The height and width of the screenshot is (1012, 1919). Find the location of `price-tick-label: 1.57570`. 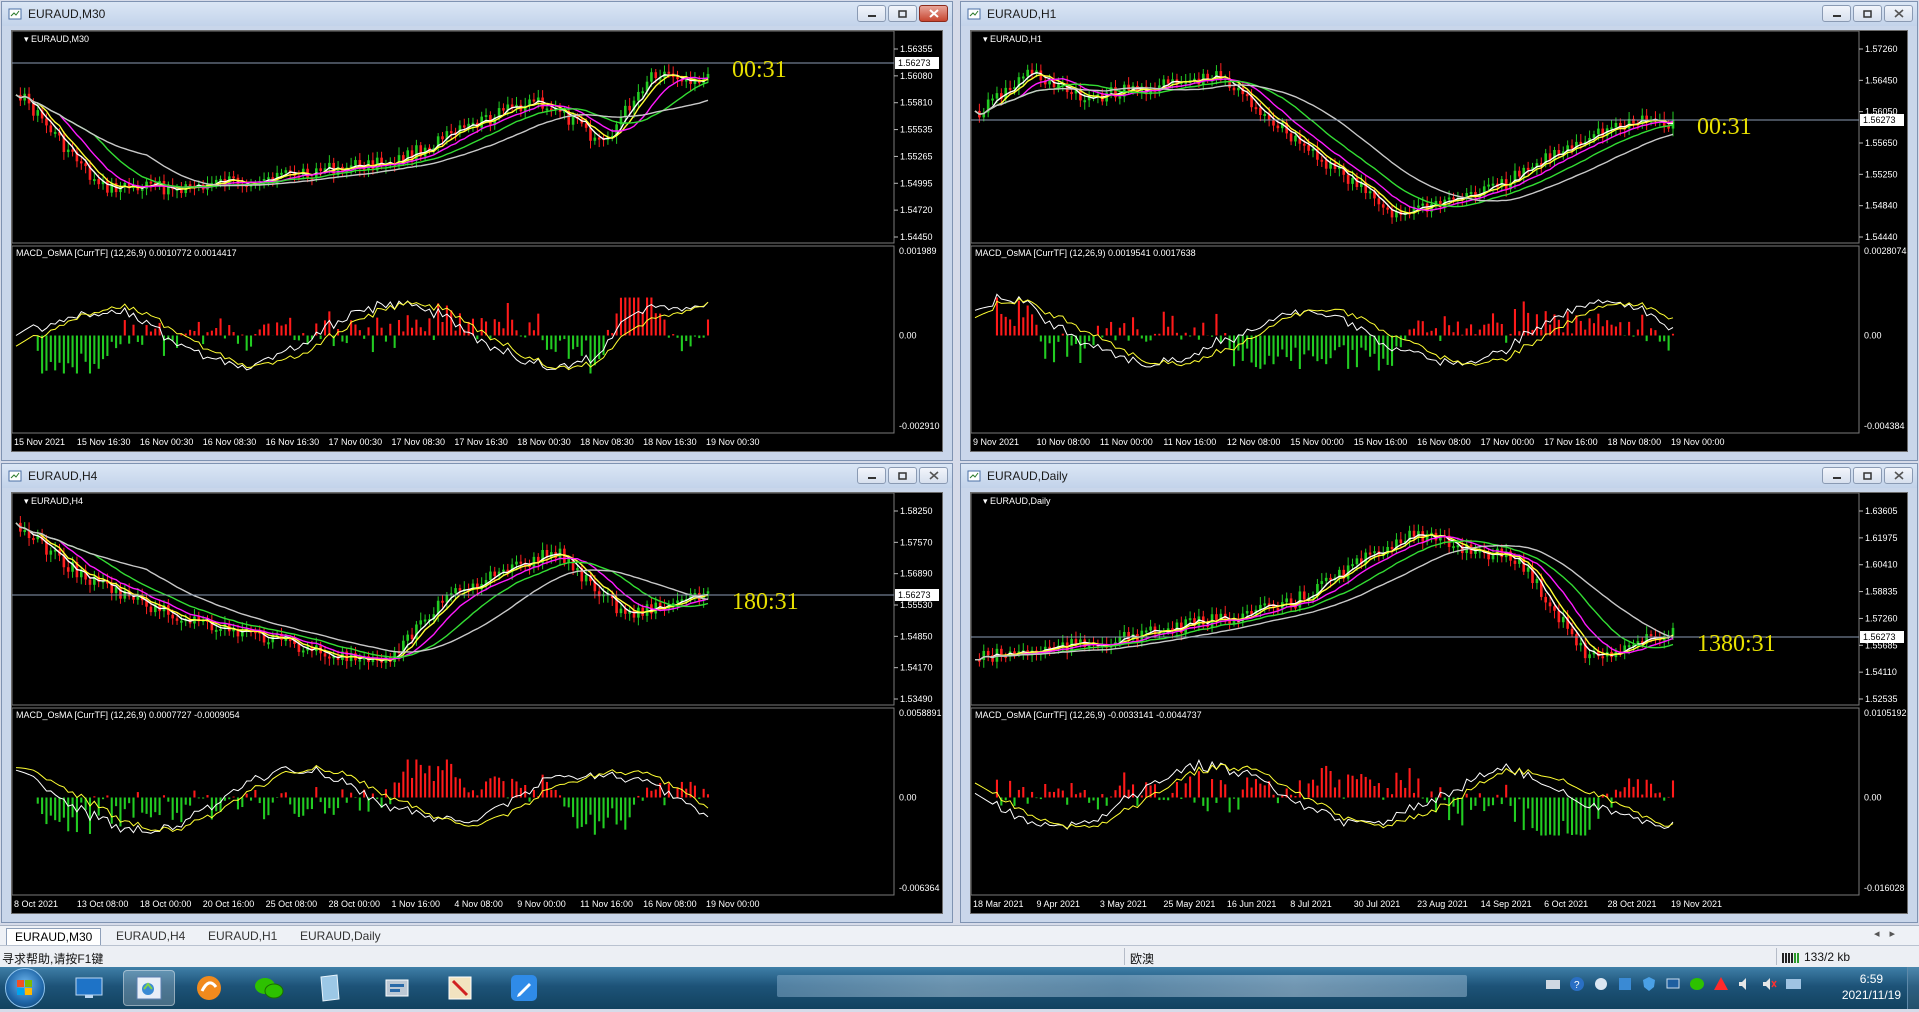

price-tick-label: 1.57570 is located at coordinates (916, 542).